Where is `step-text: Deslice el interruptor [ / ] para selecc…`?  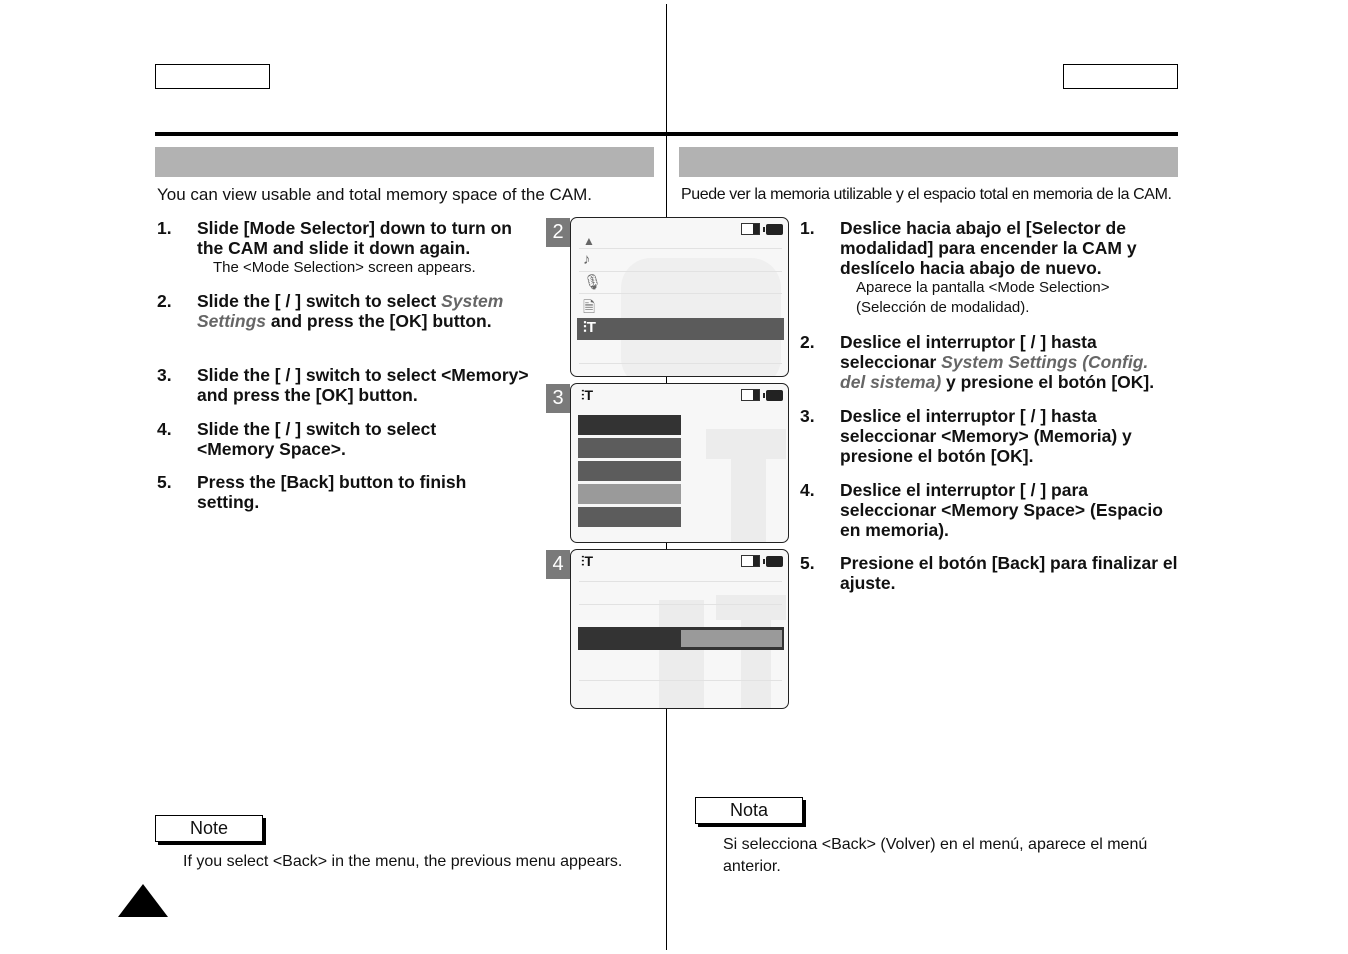 step-text: Deslice el interruptor [ / ] para selecc… is located at coordinates (1001, 510).